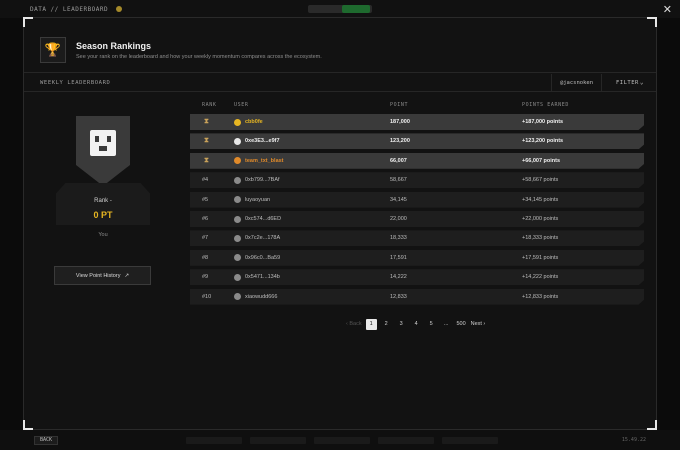 This screenshot has height=450, width=680. Describe the element at coordinates (254, 122) in the screenshot. I see `row-username: cbb0fe` at that location.